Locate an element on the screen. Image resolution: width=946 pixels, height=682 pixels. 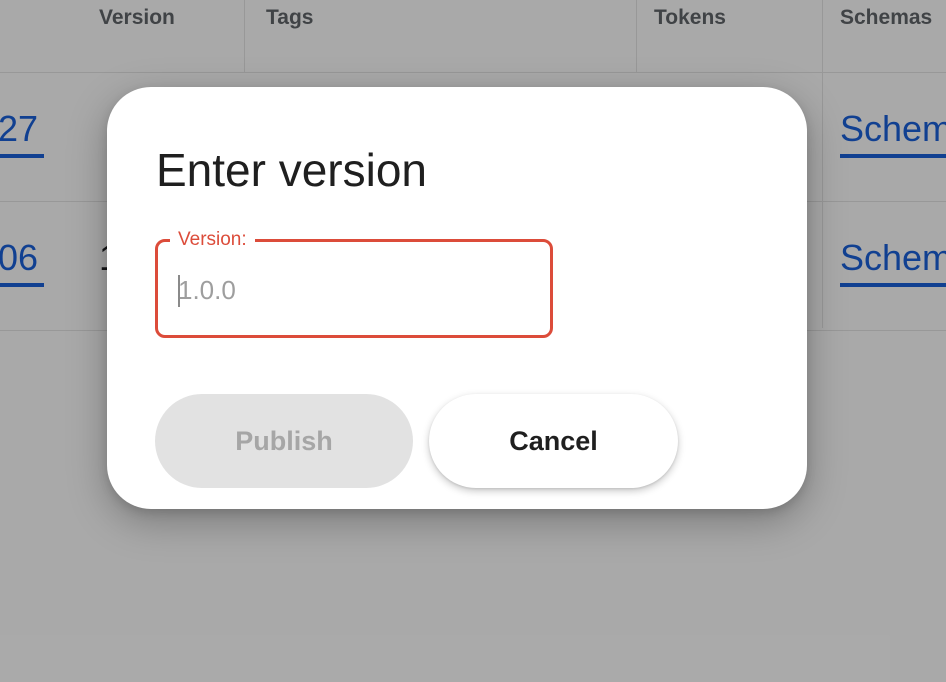
cancel-button: Cancel is located at coordinates (553, 441).